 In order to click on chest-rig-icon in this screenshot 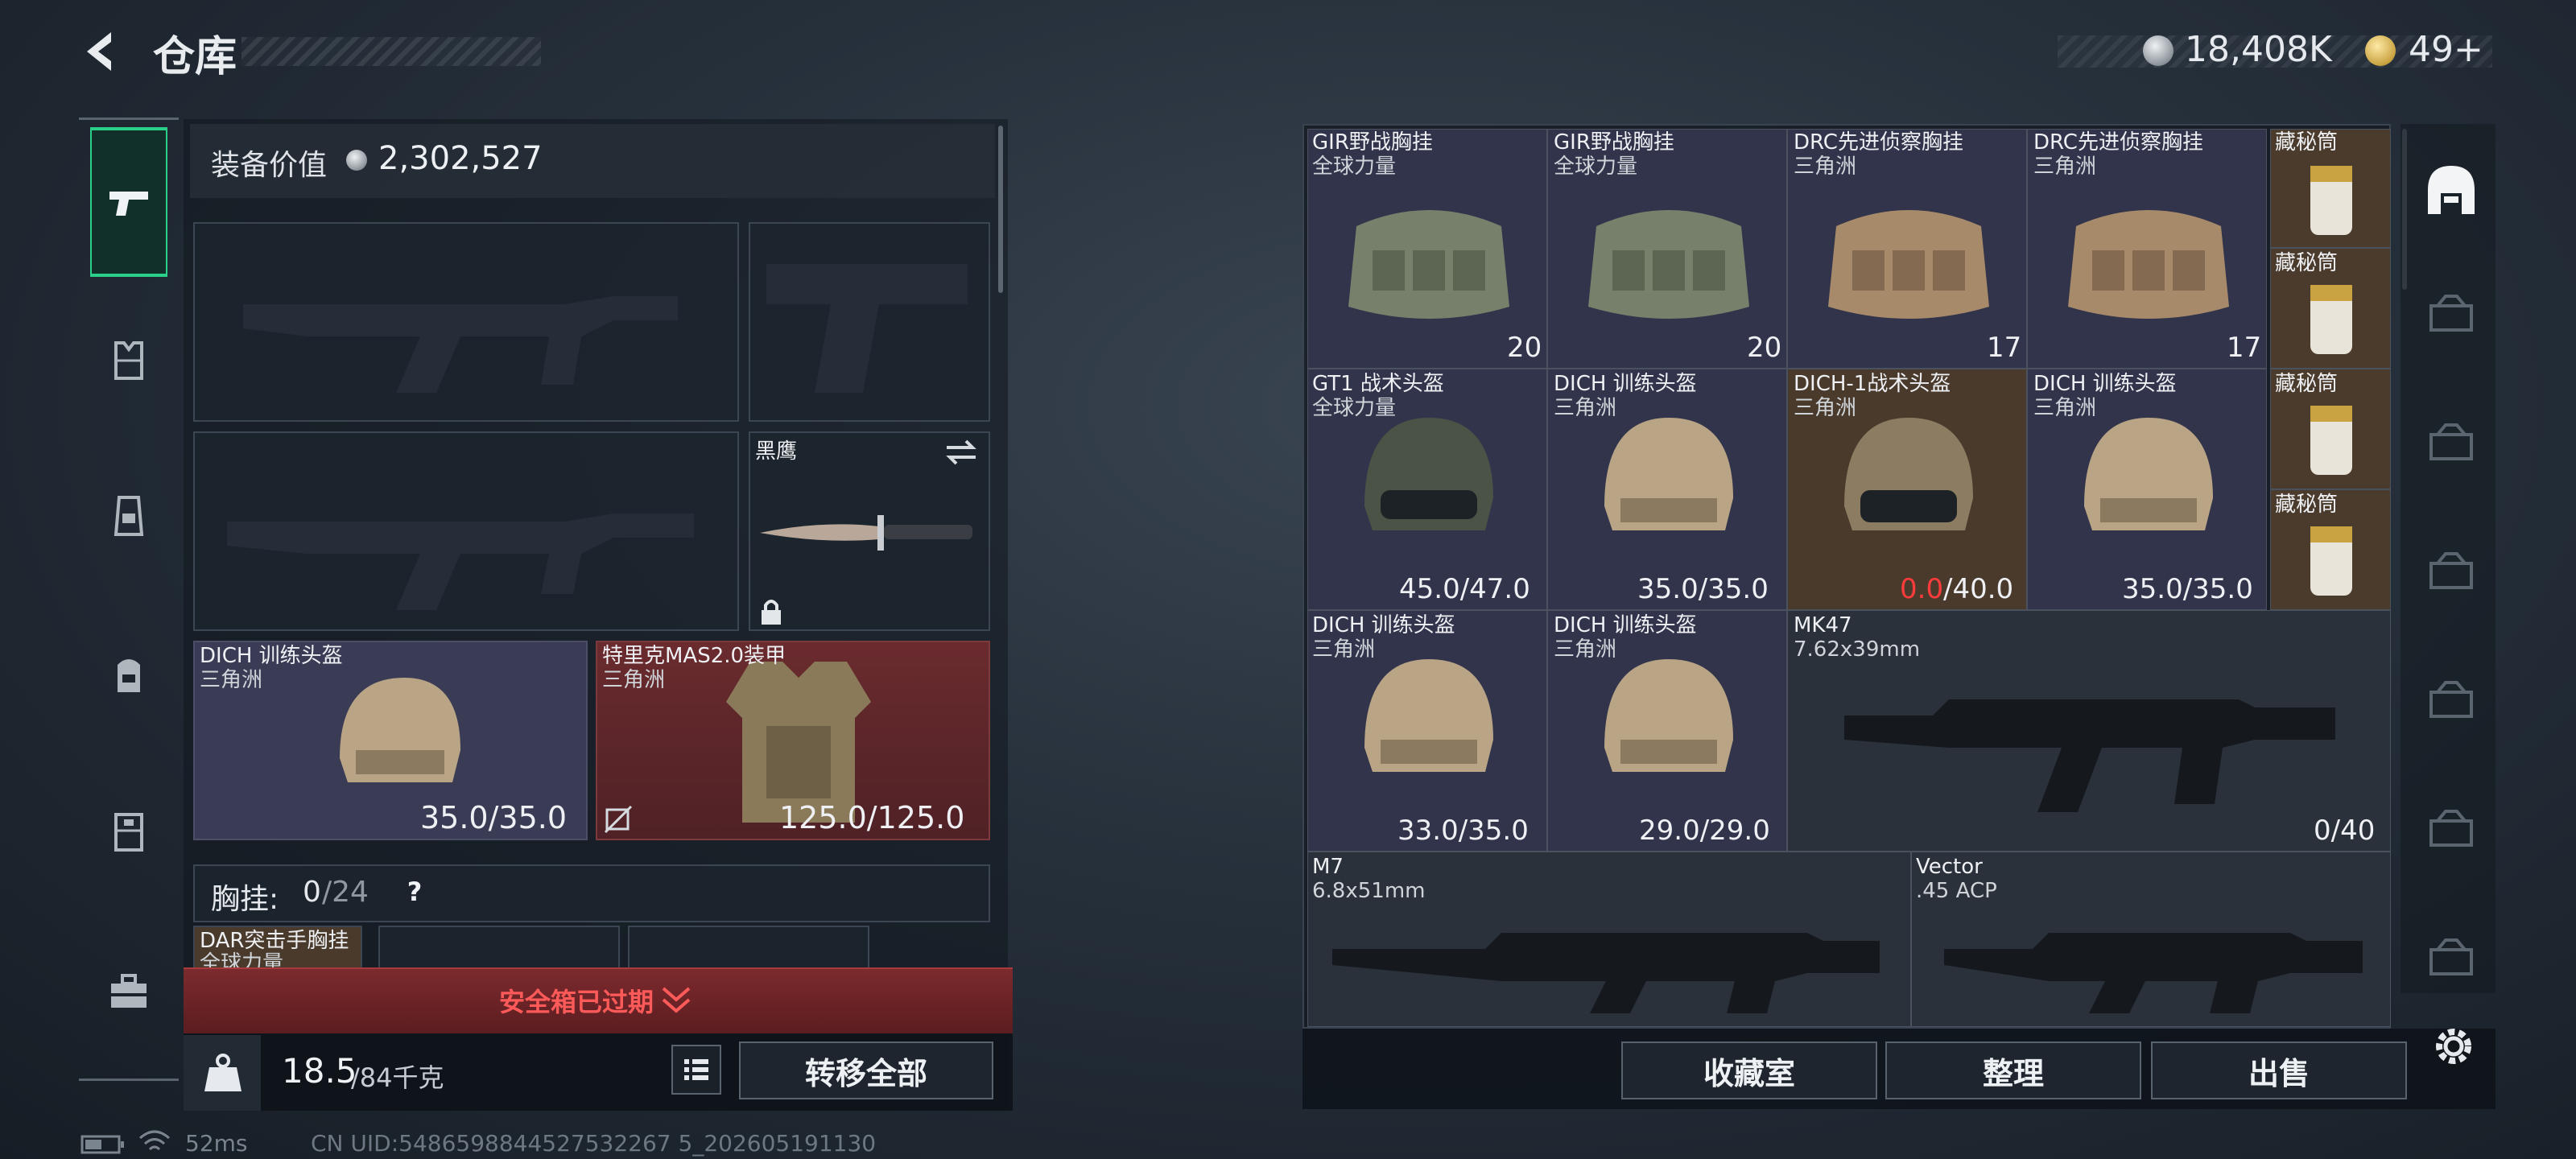, I will do `click(129, 517)`.